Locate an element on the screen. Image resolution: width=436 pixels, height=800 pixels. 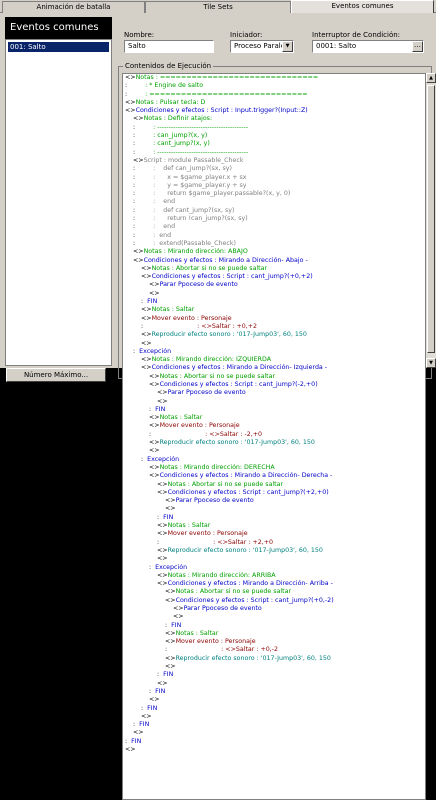
command-line: : : <>Saltar : +0,+2 is located at coordinates (274, 327).